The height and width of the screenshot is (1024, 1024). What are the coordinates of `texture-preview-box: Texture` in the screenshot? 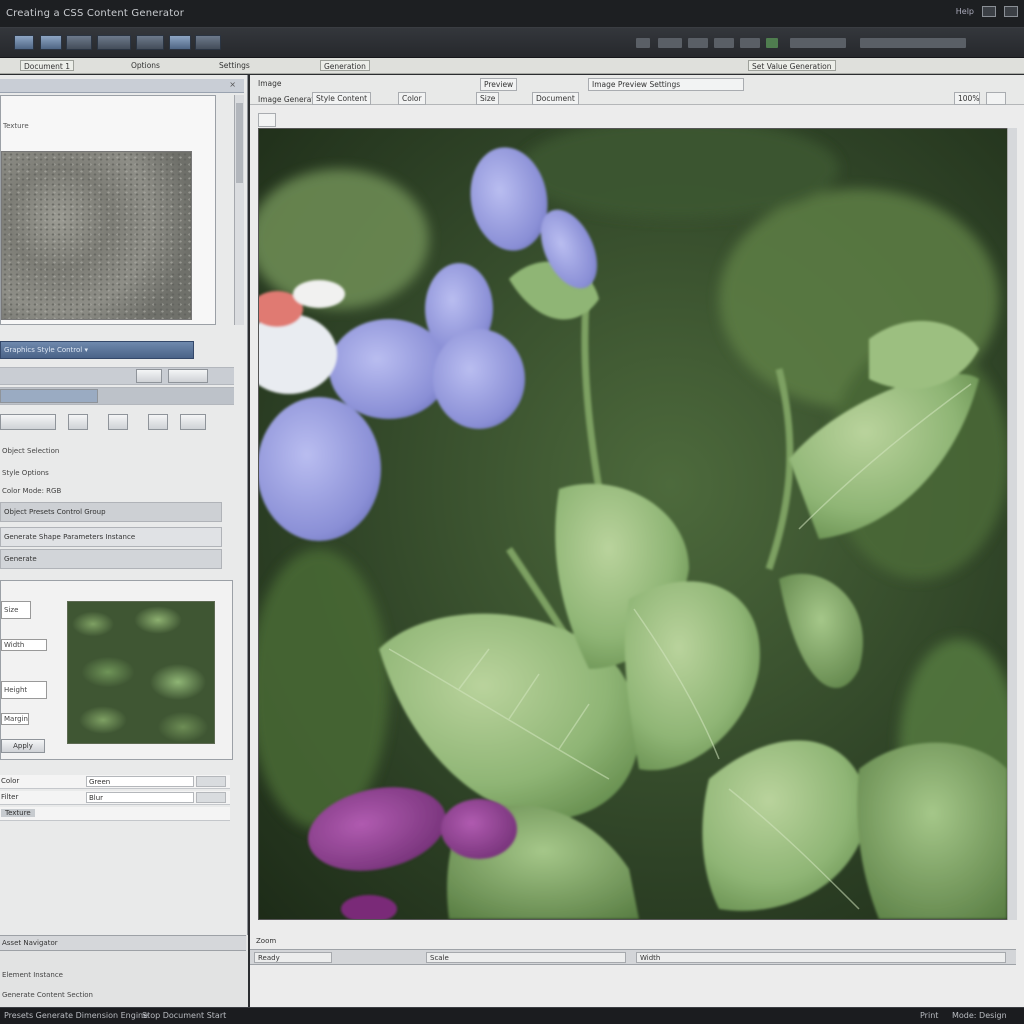 It's located at (108, 210).